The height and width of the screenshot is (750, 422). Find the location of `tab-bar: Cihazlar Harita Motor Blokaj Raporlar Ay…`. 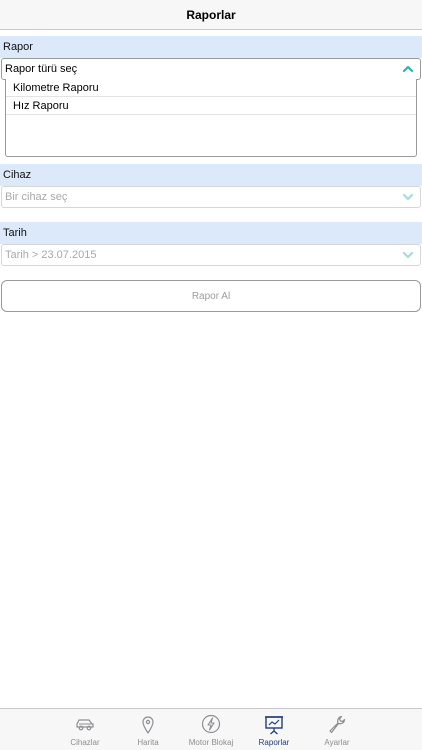

tab-bar: Cihazlar Harita Motor Blokaj Raporlar Ay… is located at coordinates (211, 729).